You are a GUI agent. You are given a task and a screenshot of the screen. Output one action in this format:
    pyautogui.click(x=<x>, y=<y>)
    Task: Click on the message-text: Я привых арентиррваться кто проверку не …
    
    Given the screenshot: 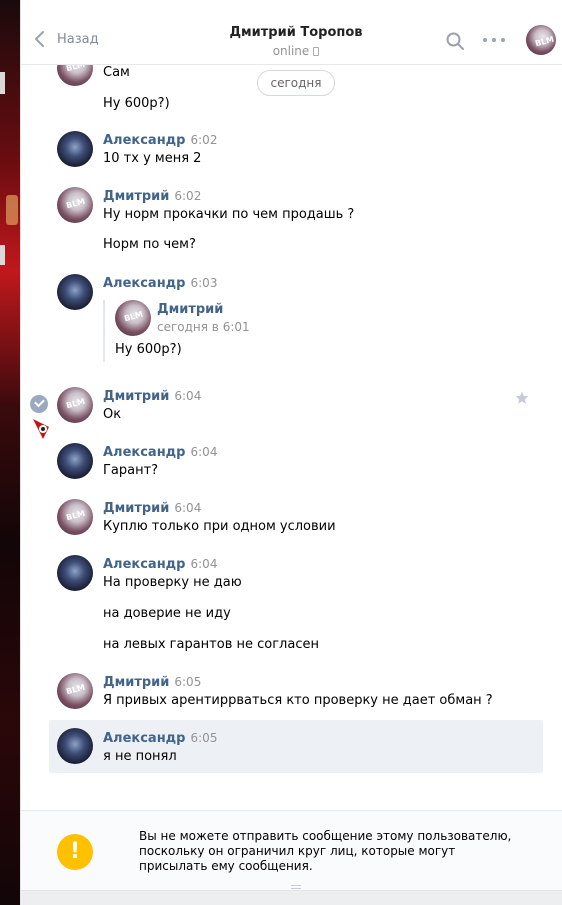 What is the action you would take?
    pyautogui.click(x=298, y=700)
    